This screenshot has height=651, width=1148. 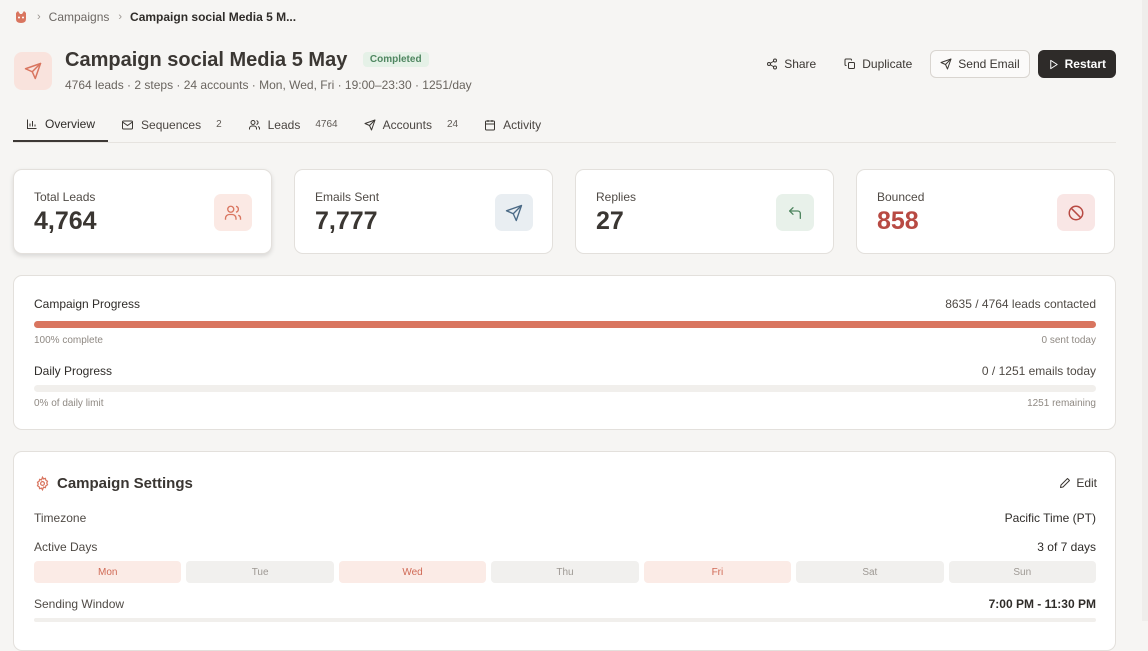 I want to click on campaign-send-icon, so click(x=33, y=71).